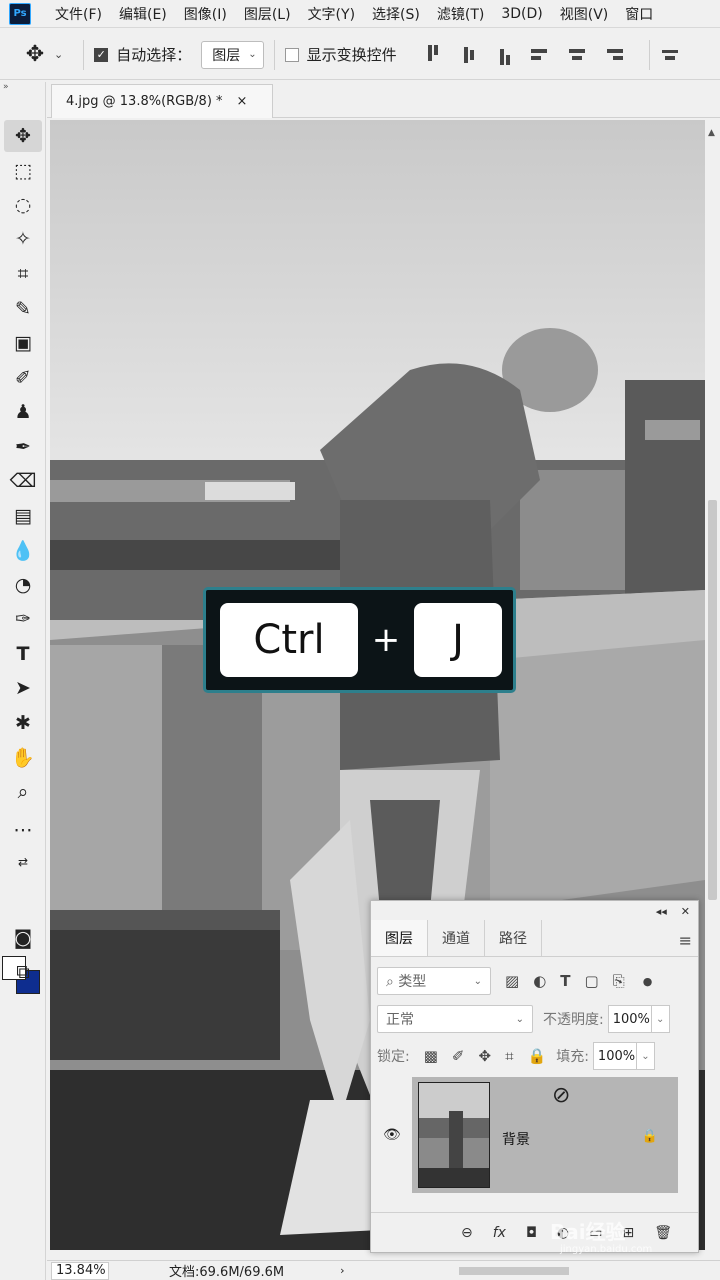  What do you see at coordinates (685, 940) in the screenshot?
I see `panel-menu-icon: ≡` at bounding box center [685, 940].